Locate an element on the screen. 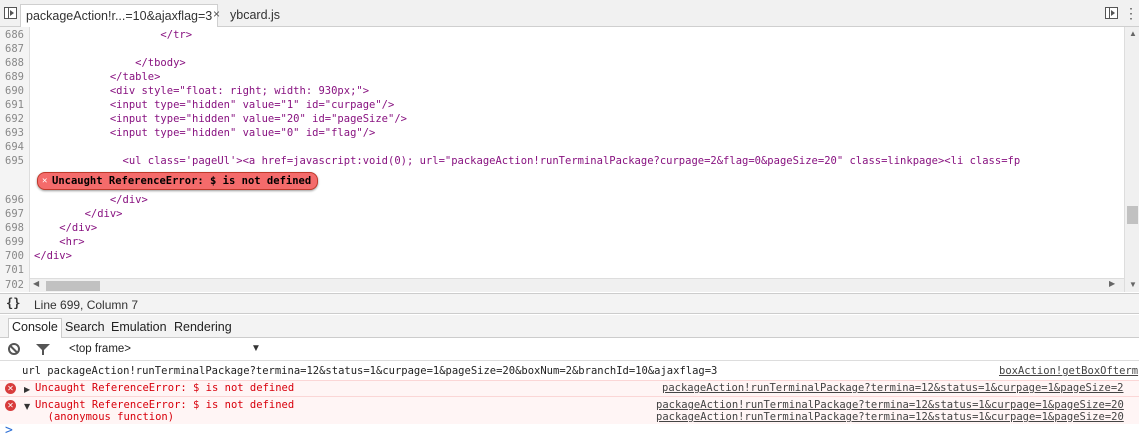 This screenshot has height=440, width=1139. more-tabs-icon: ⋮ is located at coordinates (1131, 13).